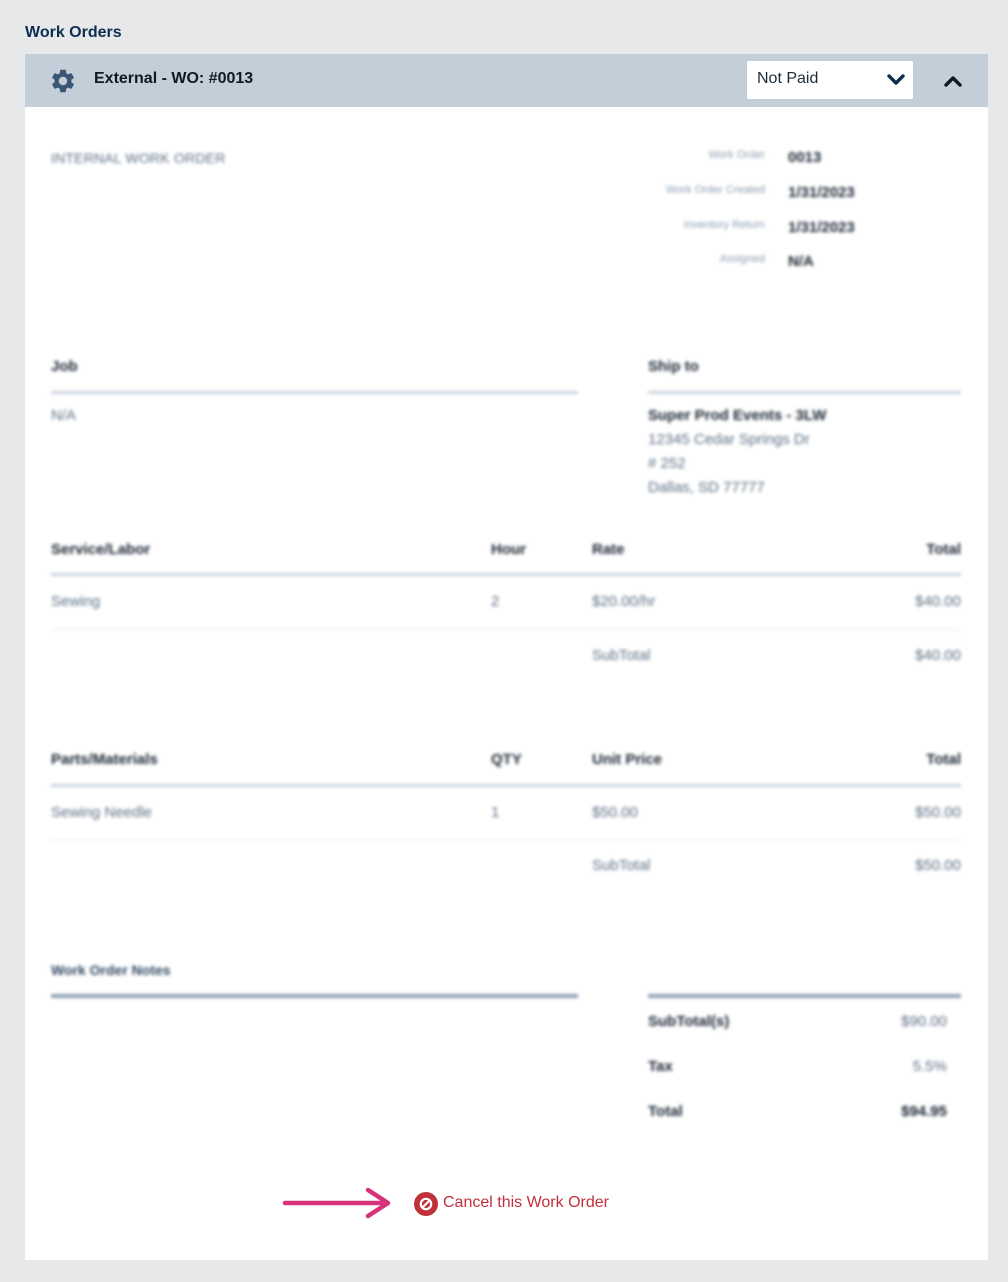  I want to click on summary-label: Total, so click(665, 1111).